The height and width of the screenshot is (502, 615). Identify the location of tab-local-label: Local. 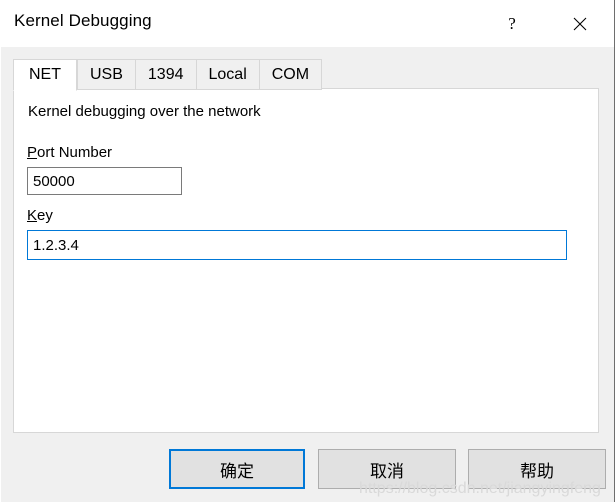
(227, 74).